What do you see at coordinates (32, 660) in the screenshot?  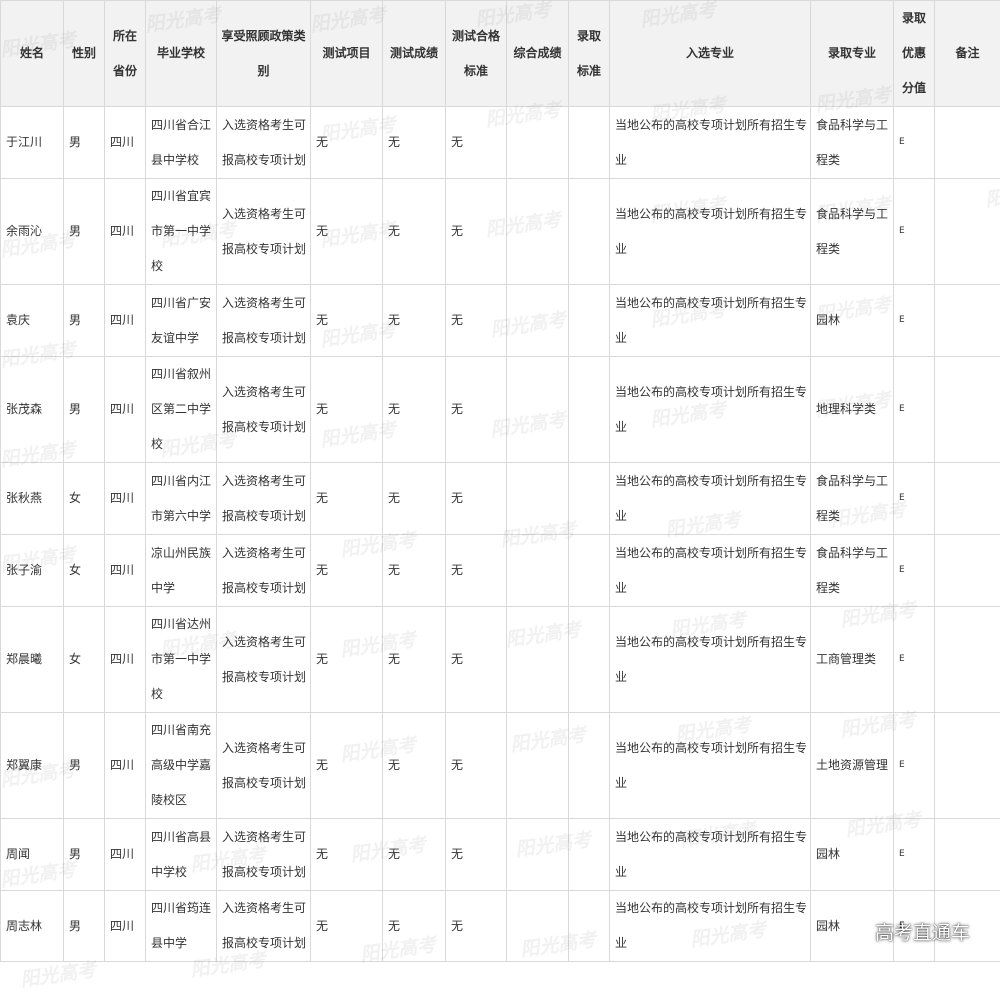 I see `cell-name: 郑晨曦` at bounding box center [32, 660].